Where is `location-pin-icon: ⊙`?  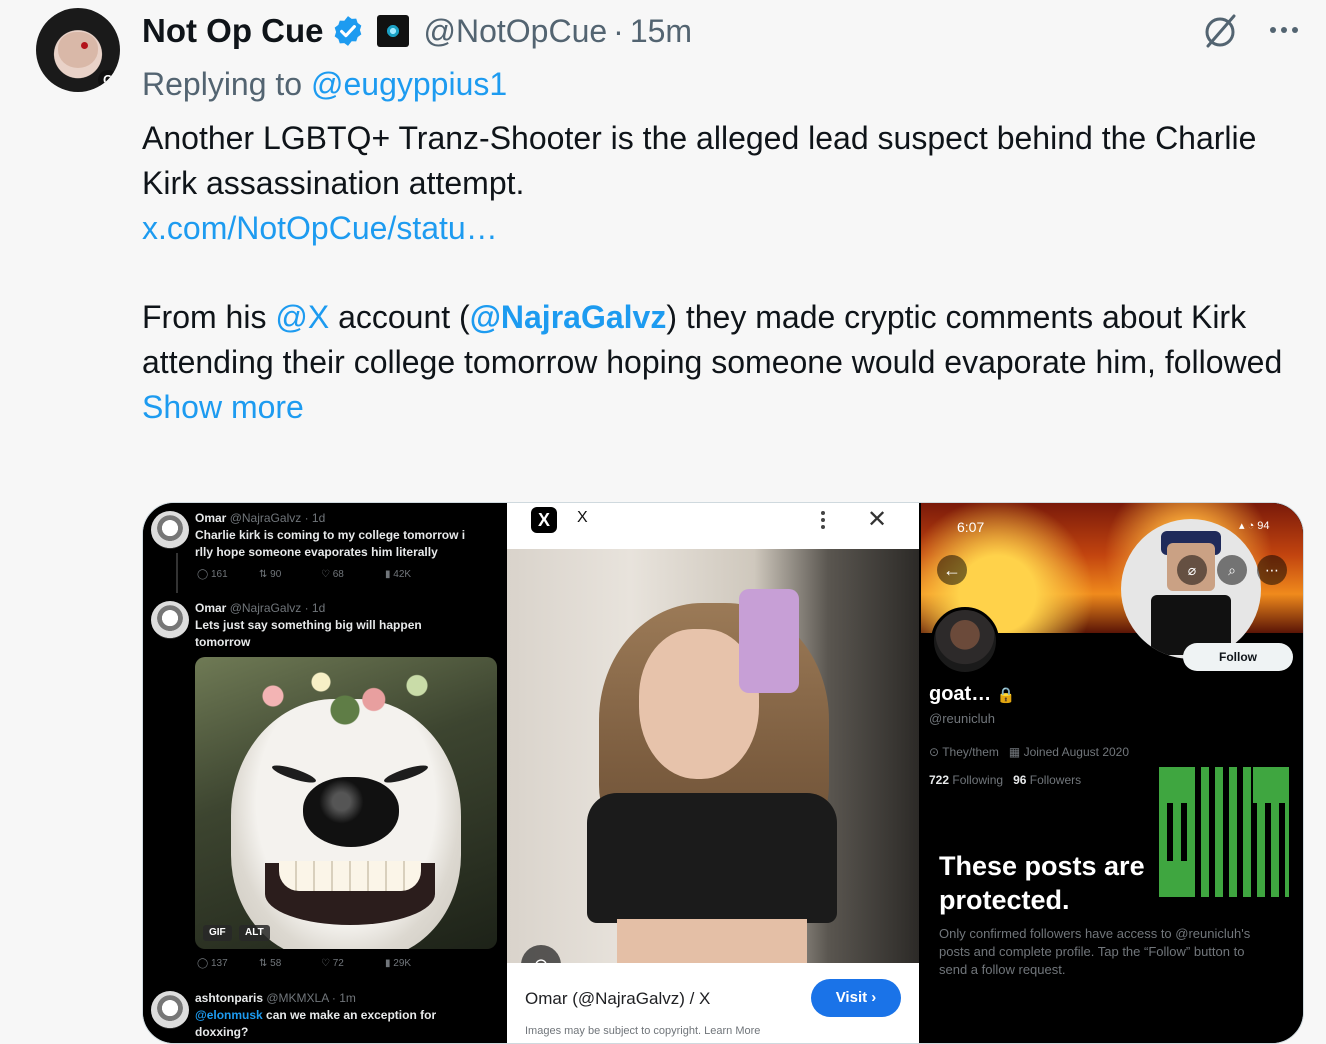 location-pin-icon: ⊙ is located at coordinates (934, 752).